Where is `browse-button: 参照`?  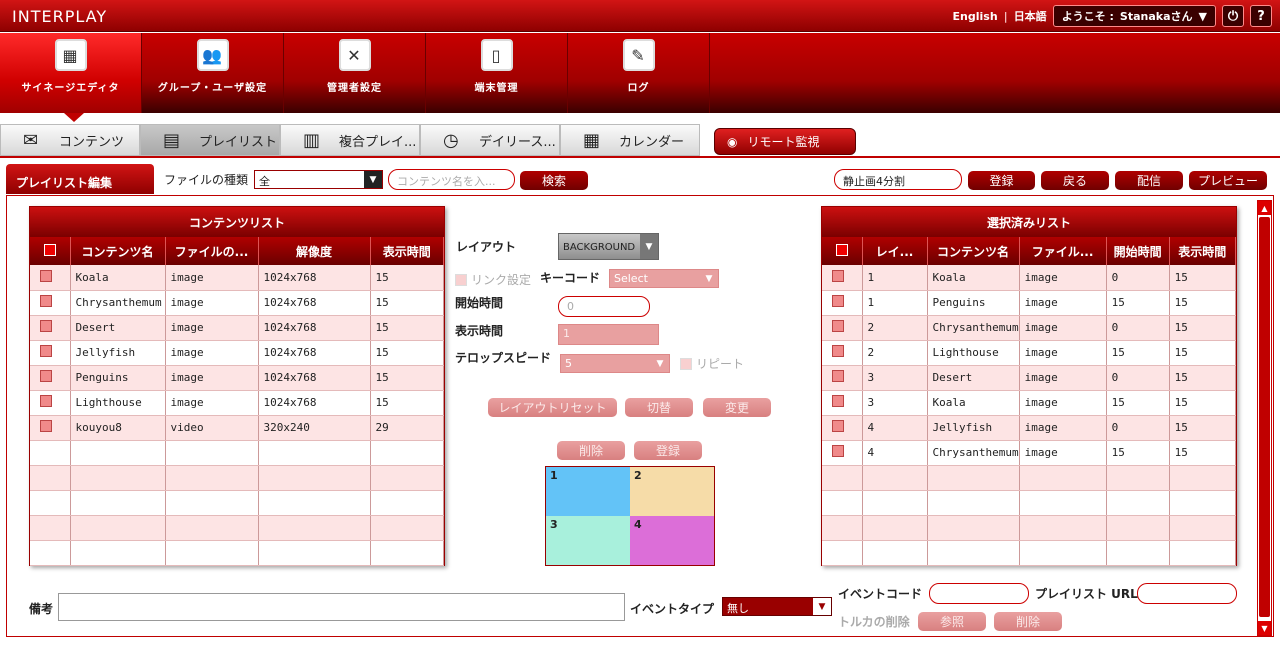 browse-button: 参照 is located at coordinates (952, 621).